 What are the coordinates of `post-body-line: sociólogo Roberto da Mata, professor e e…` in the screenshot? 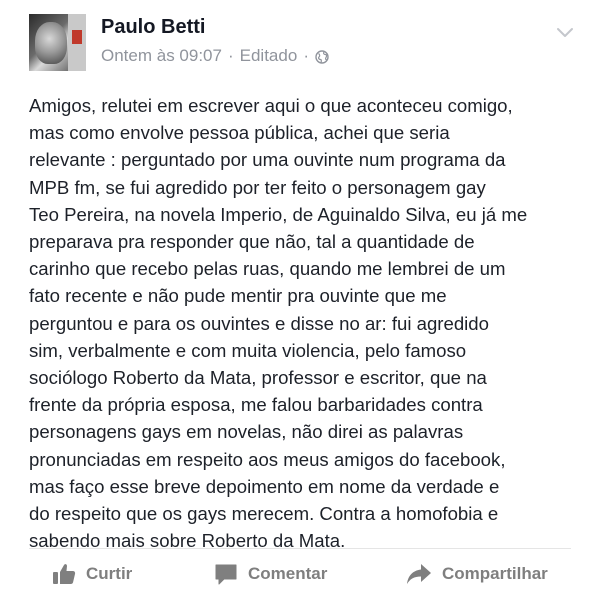 It's located at (258, 378).